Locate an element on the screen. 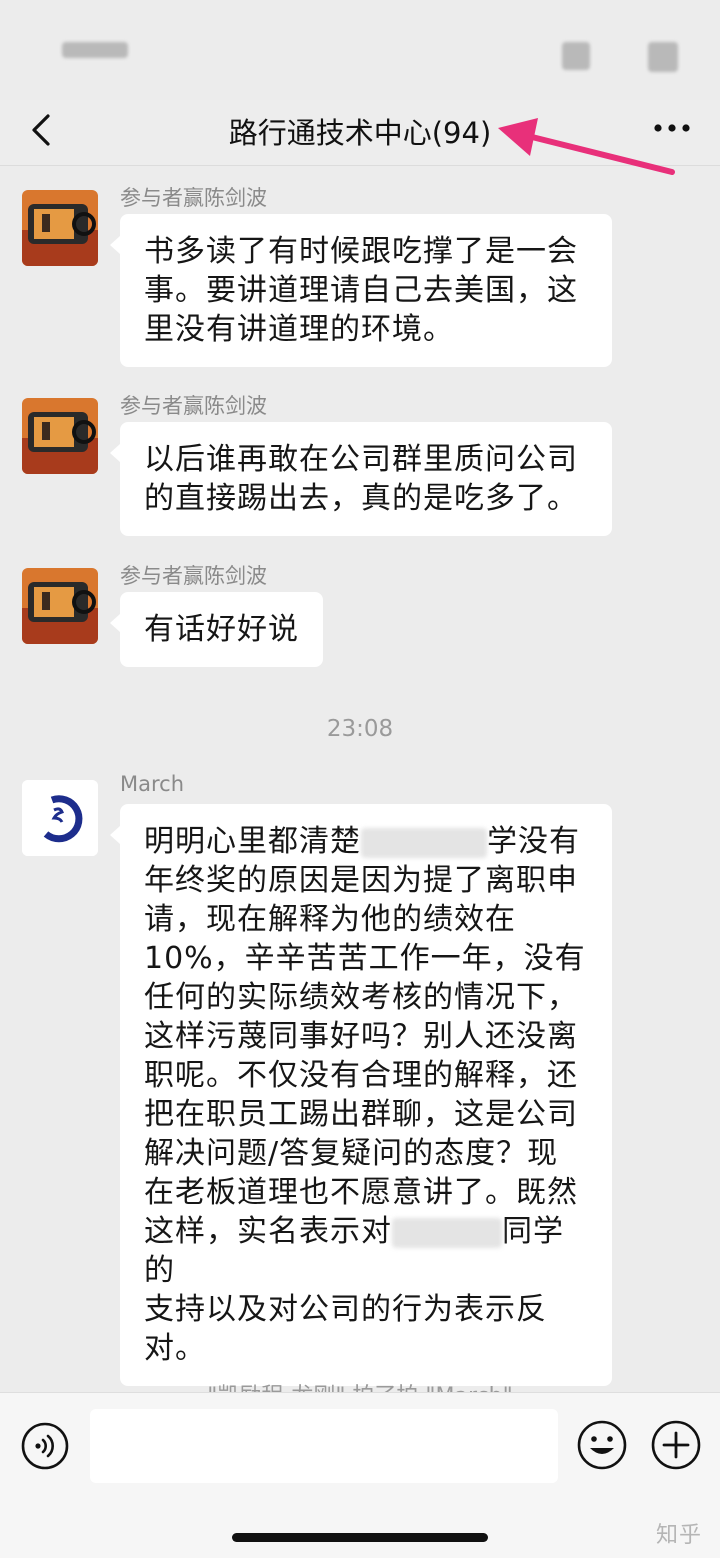 Image resolution: width=720 pixels, height=1558 pixels. status-bar is located at coordinates (360, 50).